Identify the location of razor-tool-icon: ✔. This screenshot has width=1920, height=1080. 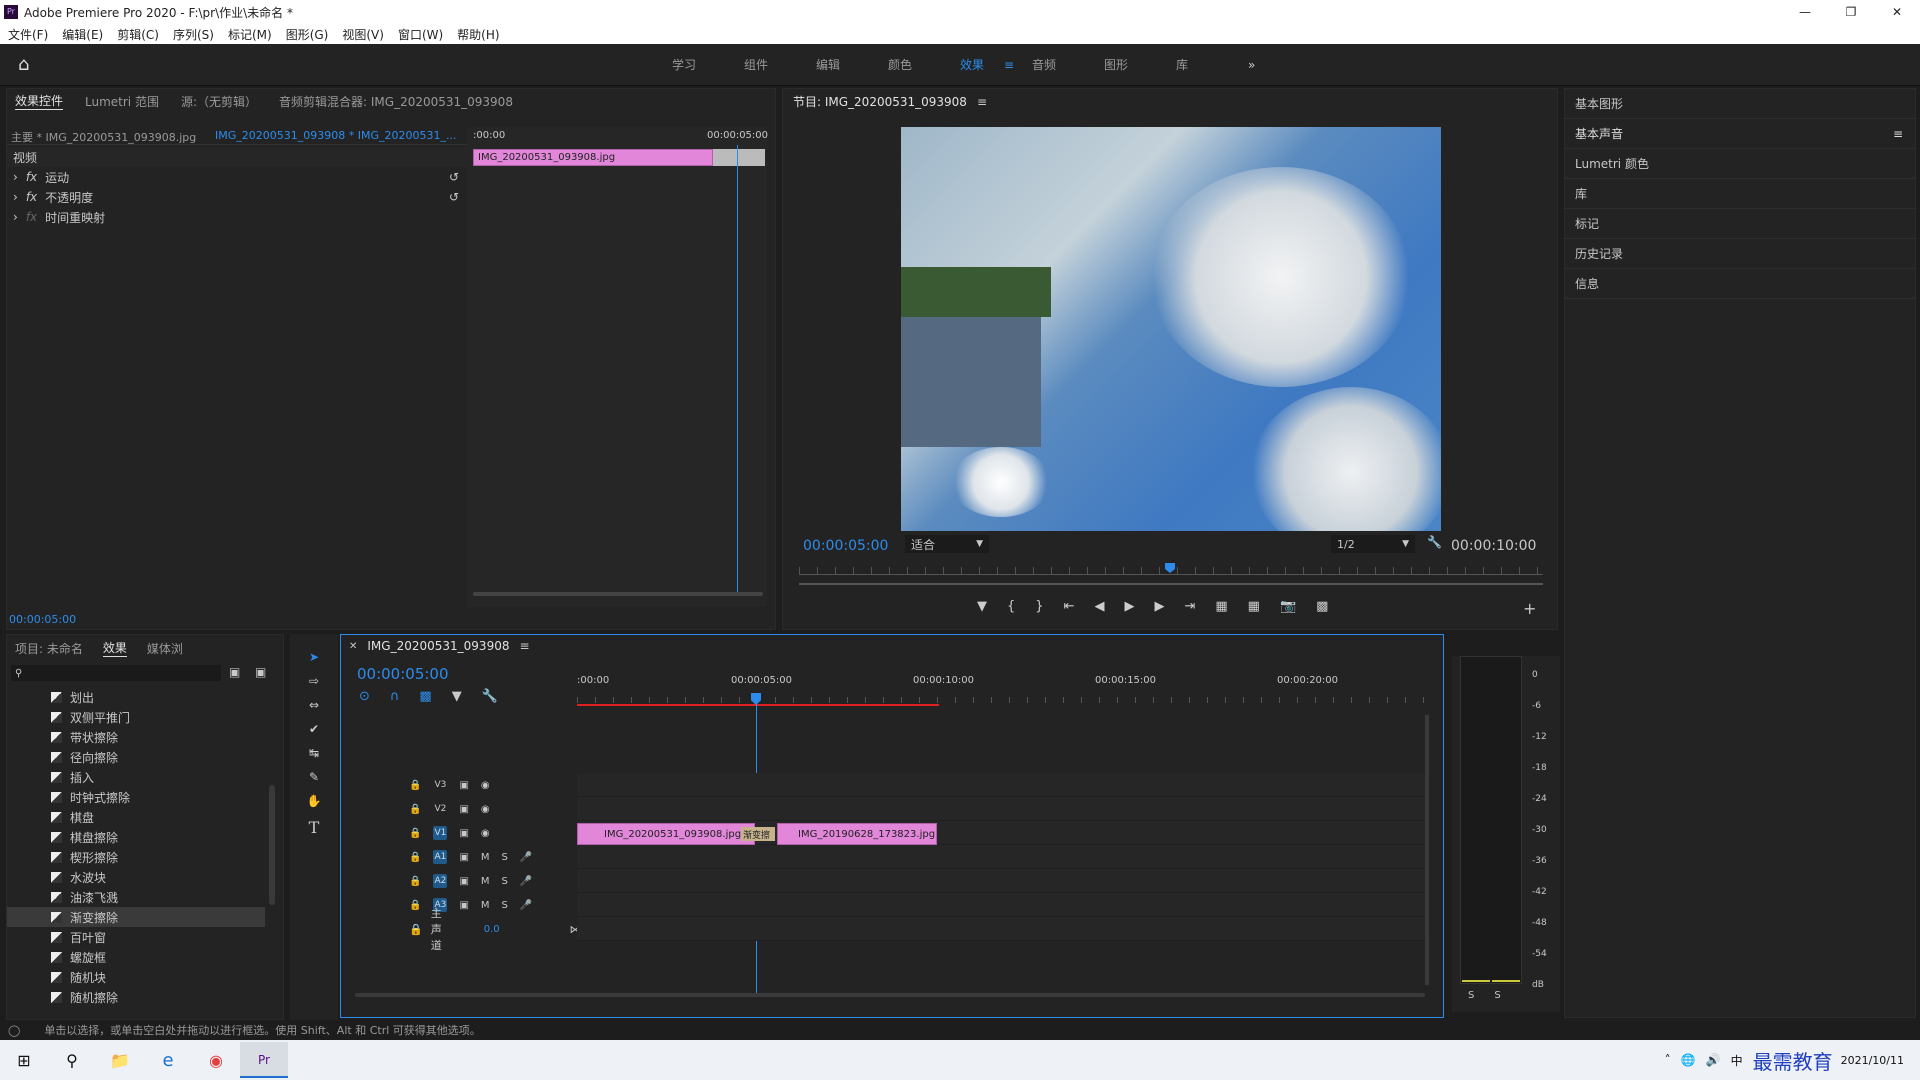
(314, 729).